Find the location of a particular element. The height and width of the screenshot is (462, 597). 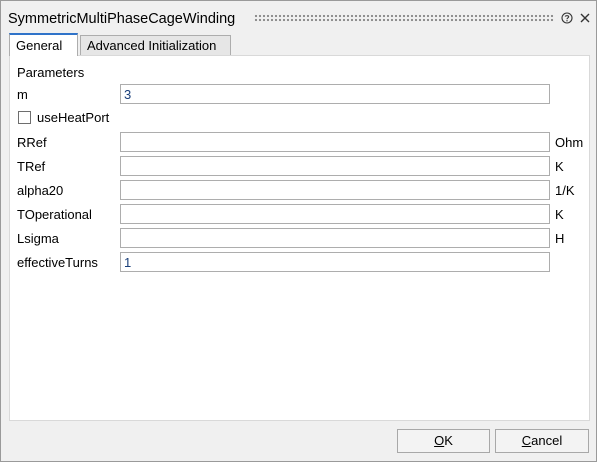

cancel-button-mnemonic: C is located at coordinates (526, 440).